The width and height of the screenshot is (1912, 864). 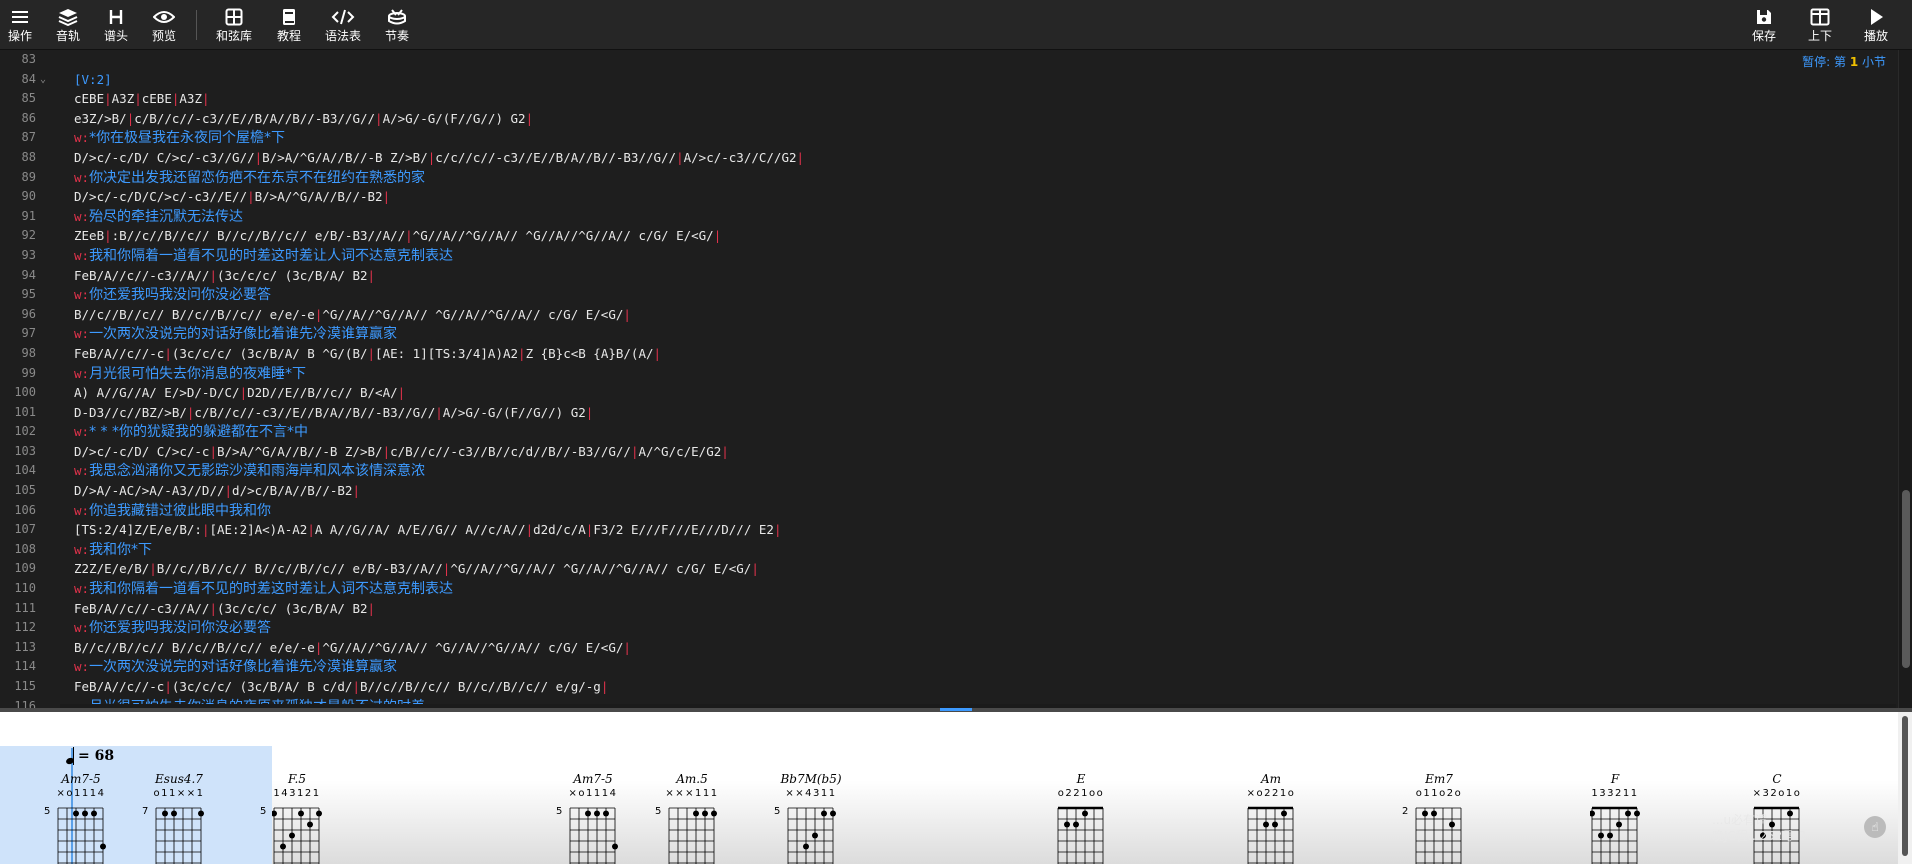 What do you see at coordinates (67, 36) in the screenshot?
I see `tracks-label: 音轨` at bounding box center [67, 36].